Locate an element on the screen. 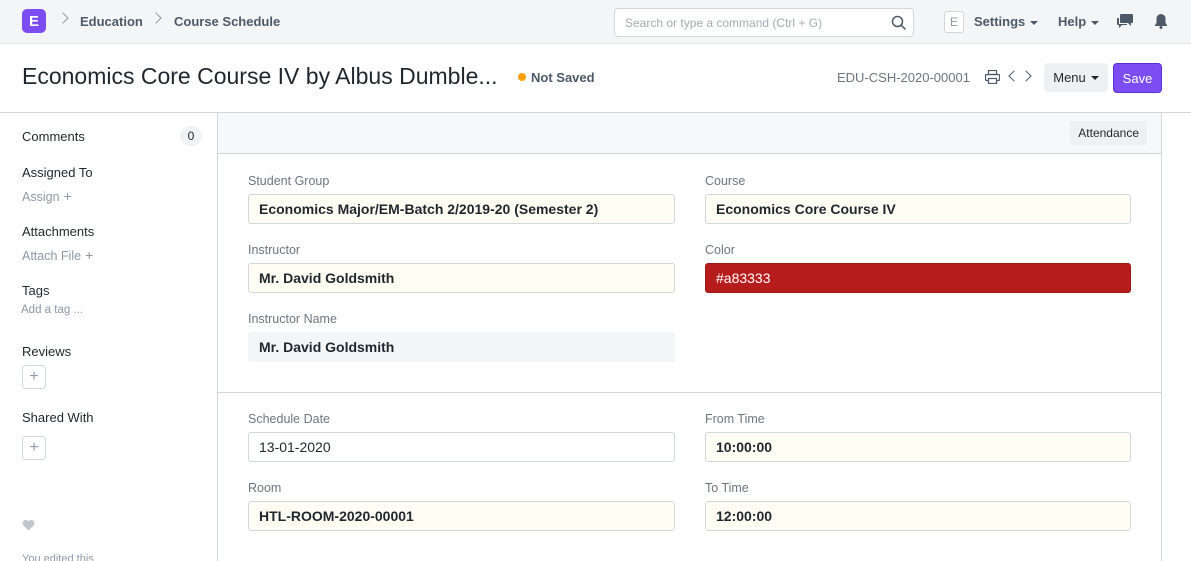 The height and width of the screenshot is (561, 1191). assigned-to-label: Assigned To is located at coordinates (57, 172).